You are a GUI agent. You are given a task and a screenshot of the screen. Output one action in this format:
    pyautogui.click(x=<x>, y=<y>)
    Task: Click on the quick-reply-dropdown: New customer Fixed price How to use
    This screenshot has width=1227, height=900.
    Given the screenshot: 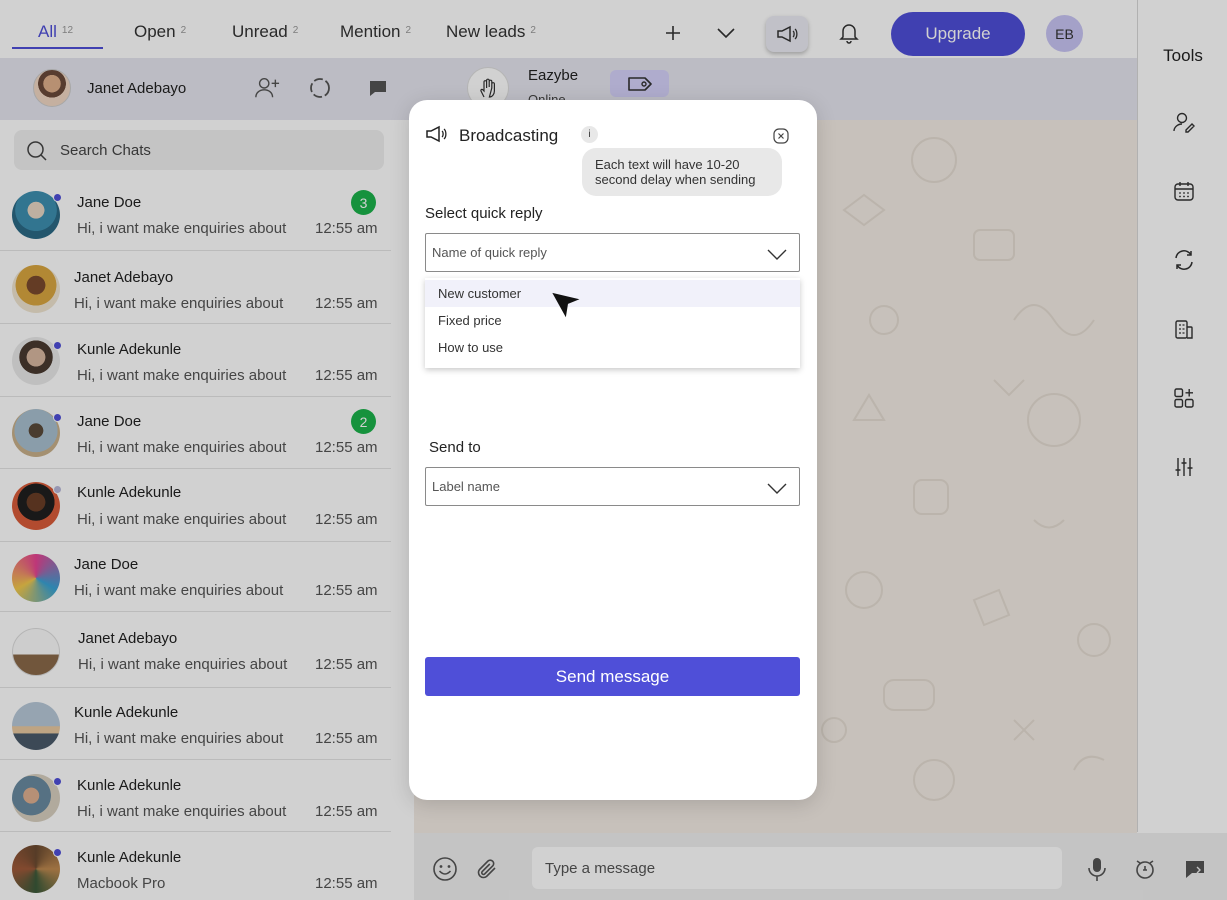 What is the action you would take?
    pyautogui.click(x=612, y=323)
    